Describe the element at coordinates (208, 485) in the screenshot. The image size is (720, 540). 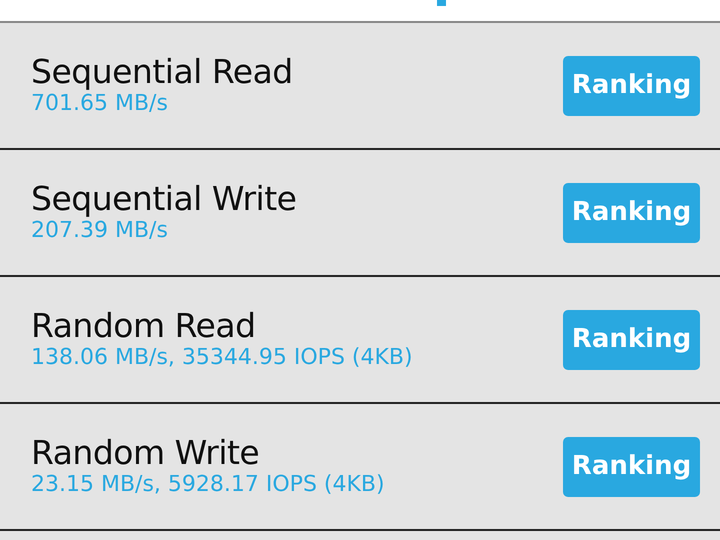
I see `test-result: 23.15 MB/s, 5928.17 IOPS (4KB)` at that location.